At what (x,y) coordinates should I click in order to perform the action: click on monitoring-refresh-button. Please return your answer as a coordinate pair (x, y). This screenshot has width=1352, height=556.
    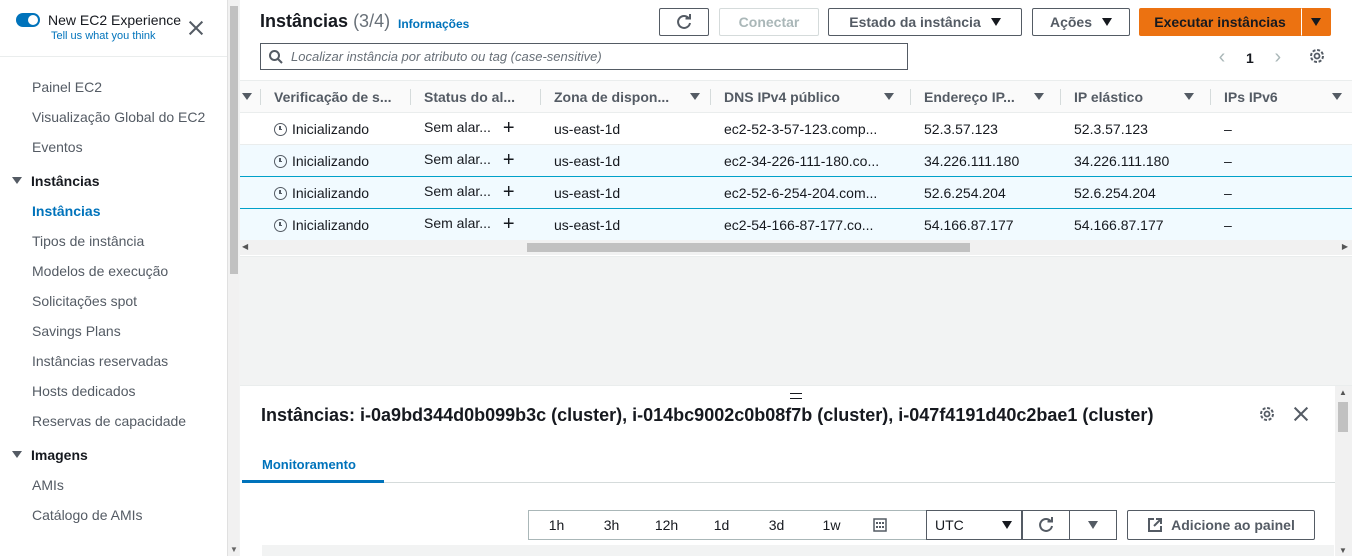
    Looking at the image, I should click on (1046, 525).